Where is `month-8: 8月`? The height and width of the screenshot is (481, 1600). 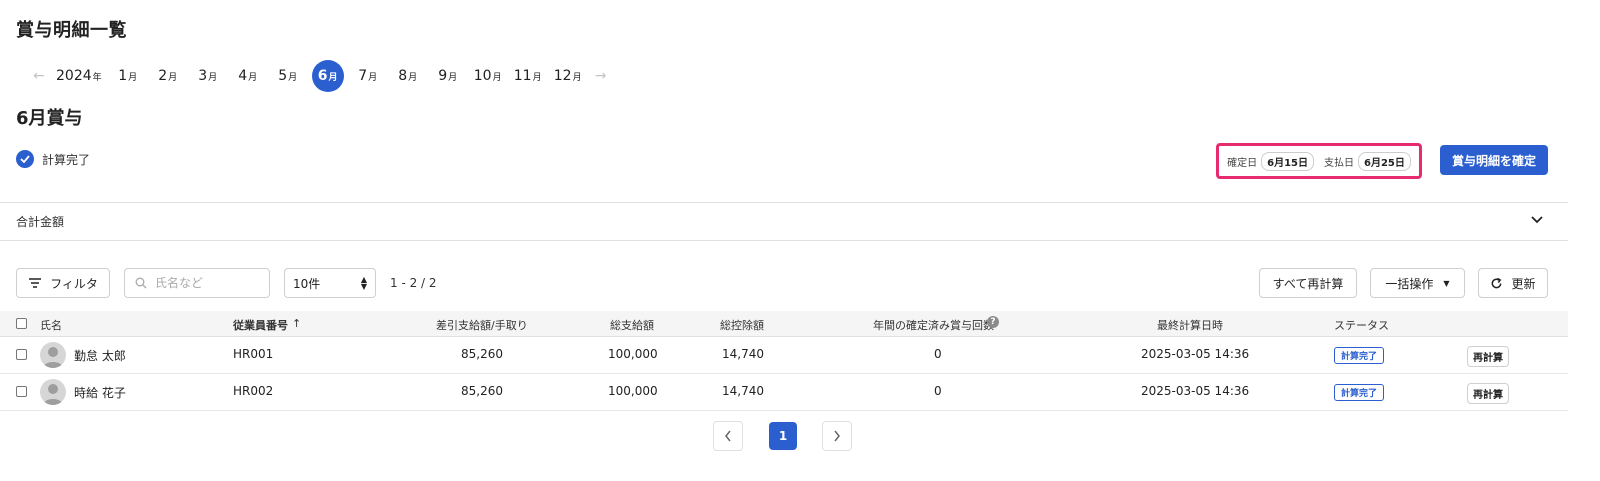 month-8: 8月 is located at coordinates (408, 76).